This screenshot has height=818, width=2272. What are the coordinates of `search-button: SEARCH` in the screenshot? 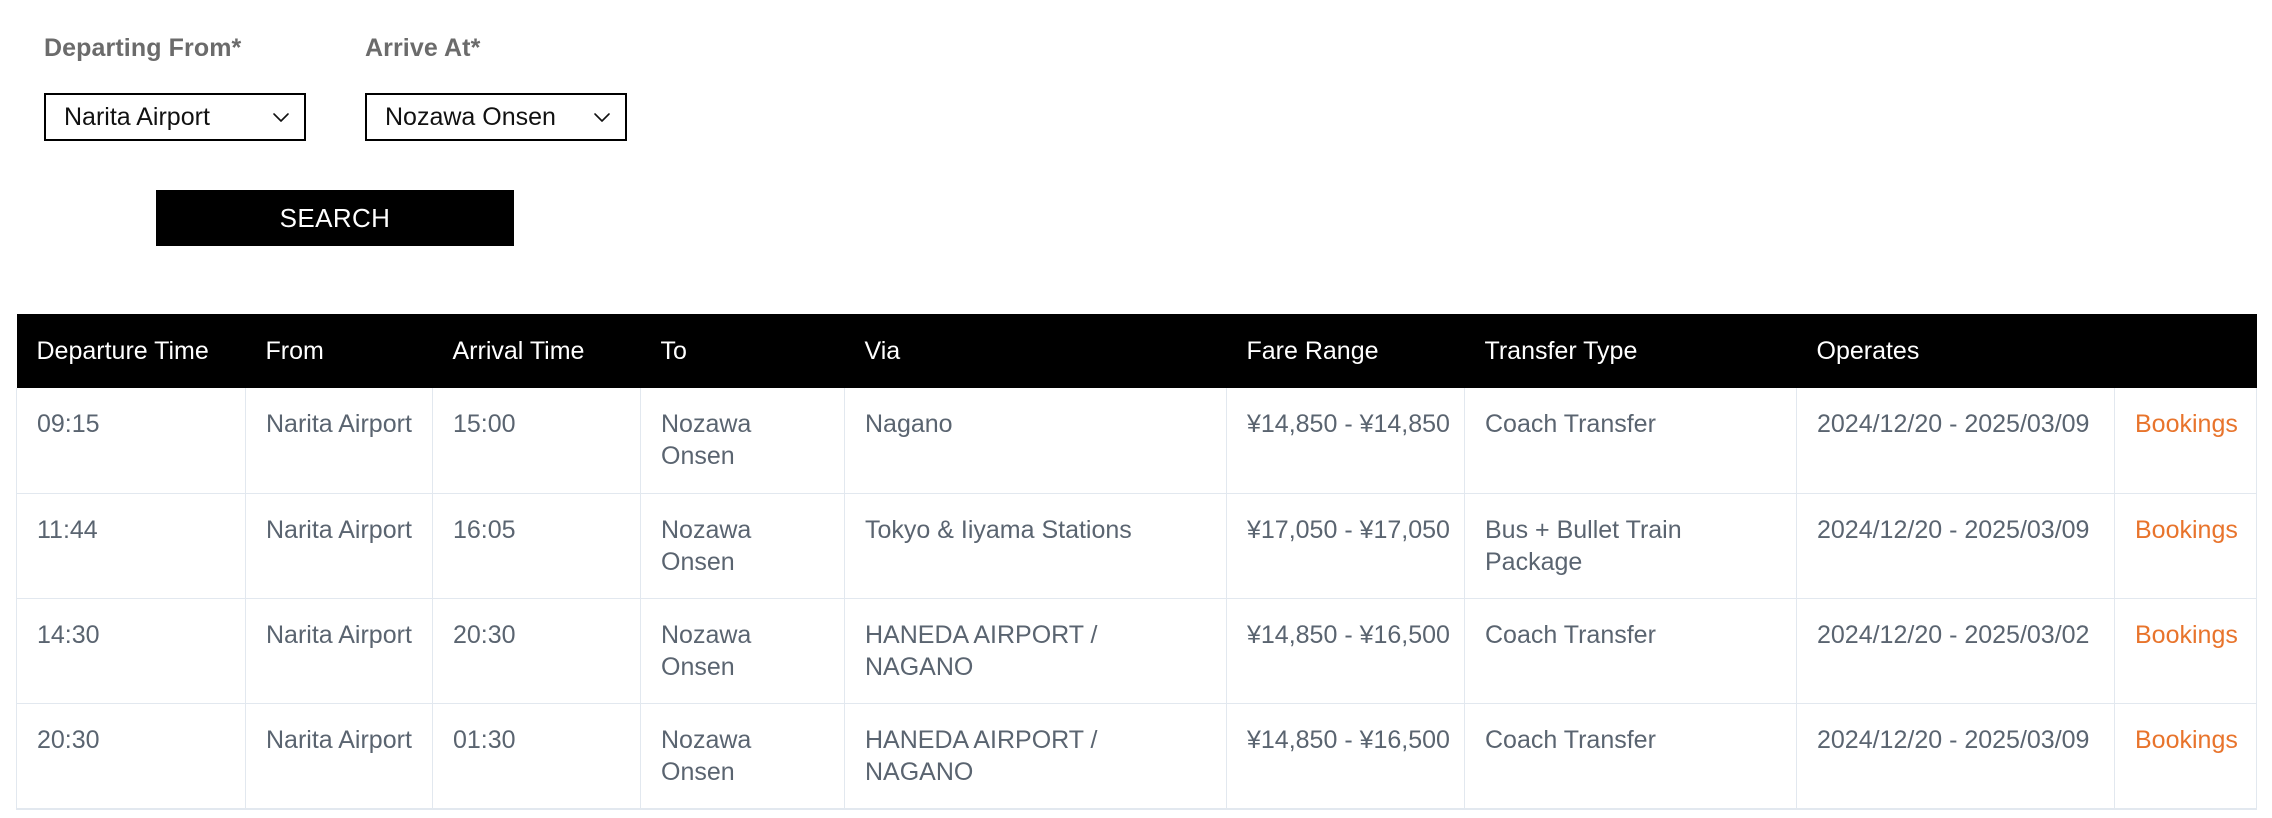 It's located at (335, 218).